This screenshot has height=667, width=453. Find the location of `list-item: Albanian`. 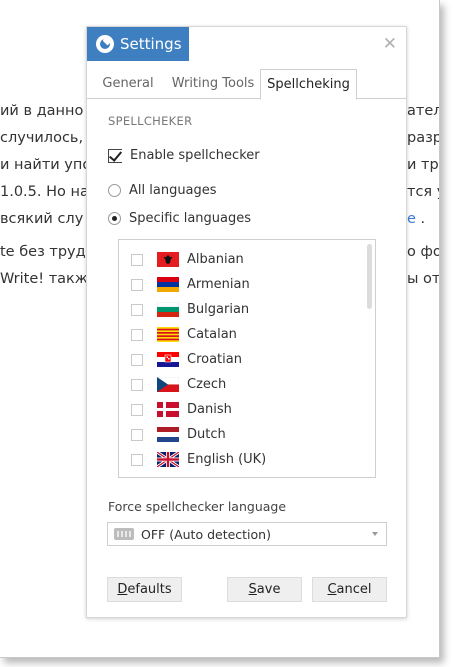

list-item: Albanian is located at coordinates (239, 259).